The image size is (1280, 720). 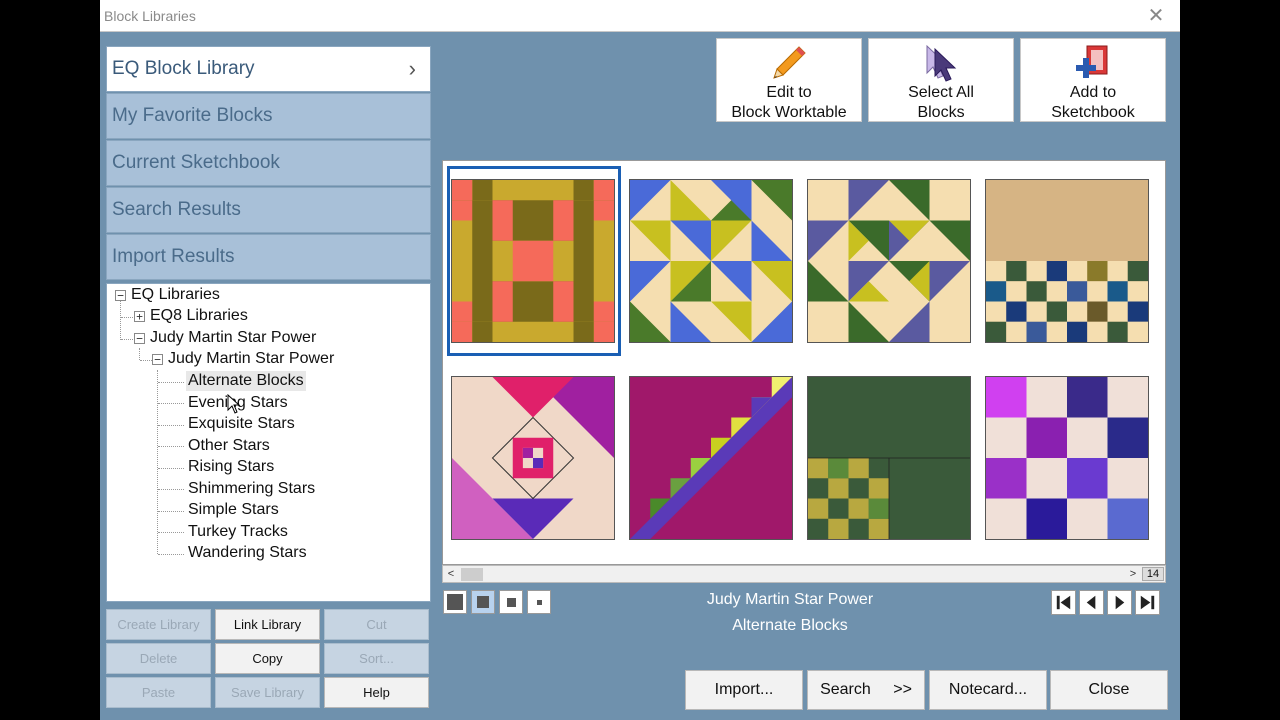 What do you see at coordinates (176, 209) in the screenshot?
I see `nav-item-label: Search Results` at bounding box center [176, 209].